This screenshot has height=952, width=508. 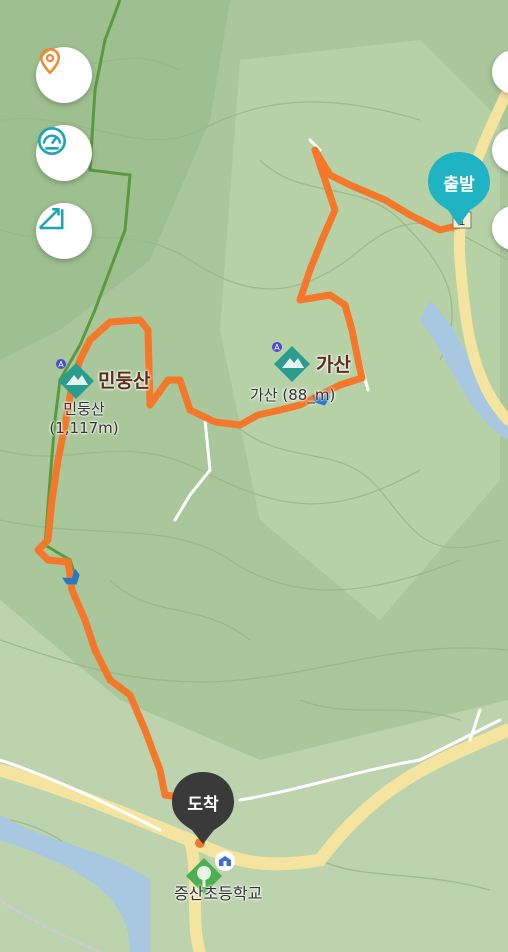 What do you see at coordinates (51, 219) in the screenshot?
I see `slope-icon` at bounding box center [51, 219].